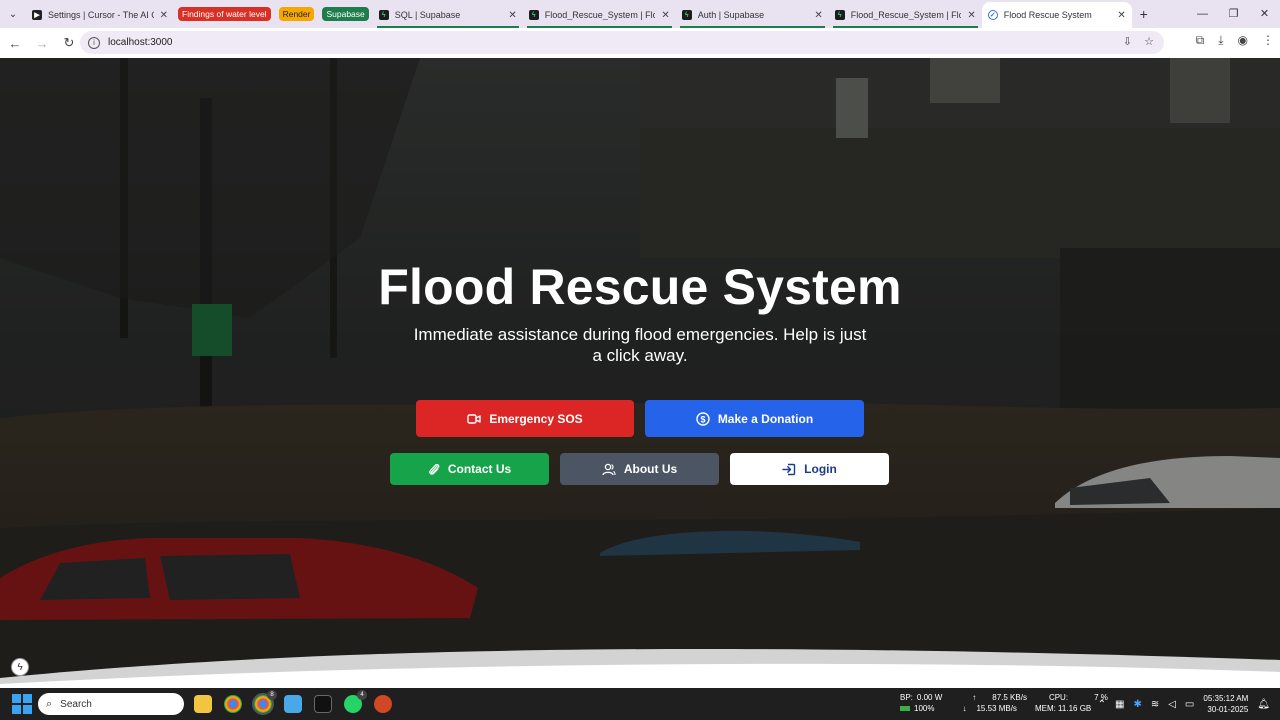 The width and height of the screenshot is (1280, 720). Describe the element at coordinates (323, 704) in the screenshot. I see `cursor-app-icon` at that location.